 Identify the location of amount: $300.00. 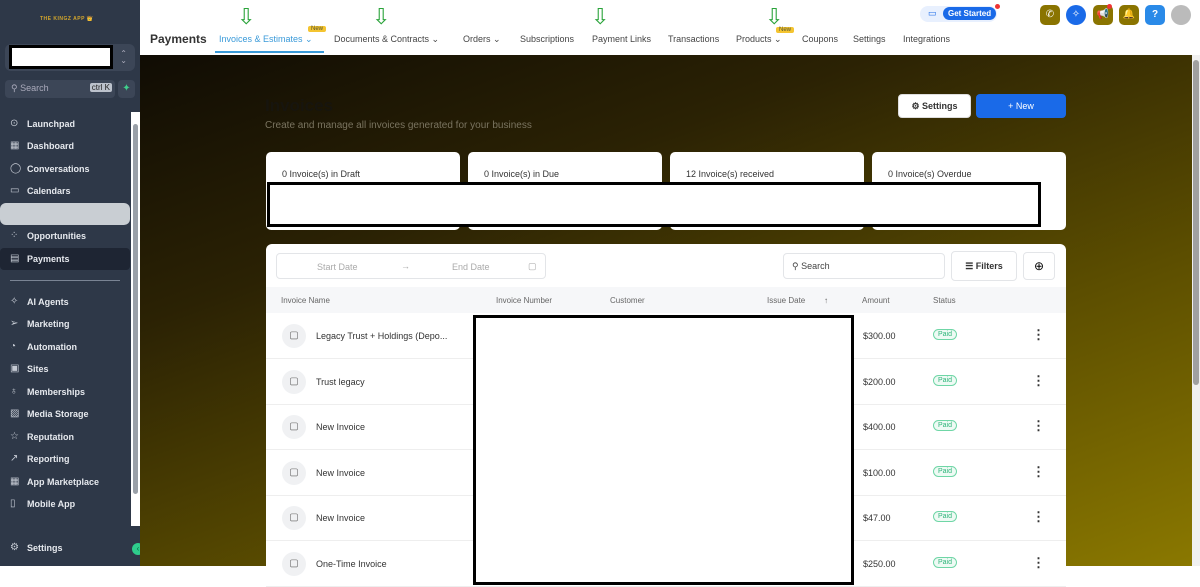
(879, 336).